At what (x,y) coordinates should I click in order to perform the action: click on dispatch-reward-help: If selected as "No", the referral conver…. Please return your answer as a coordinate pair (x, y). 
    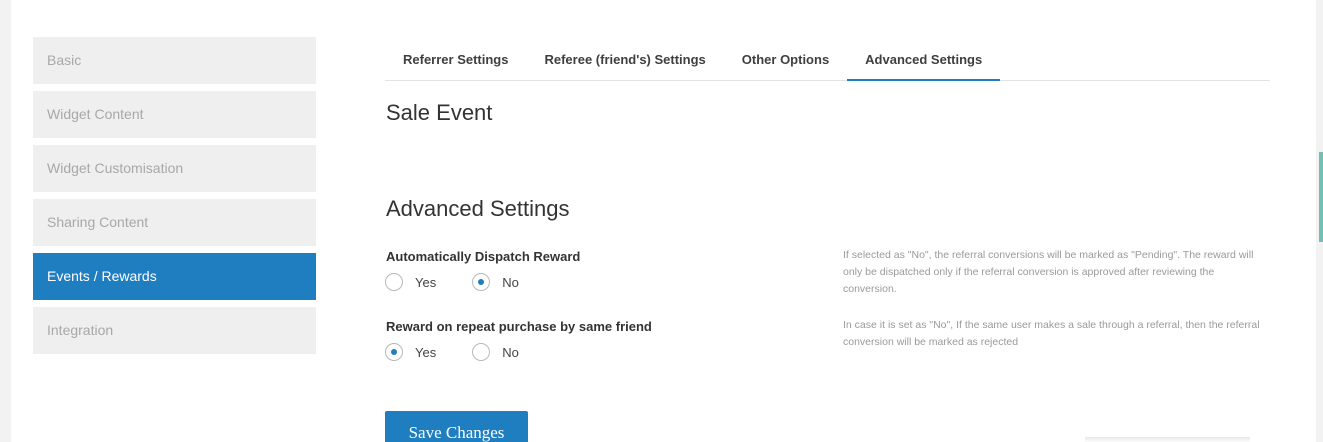
    Looking at the image, I should click on (1048, 272).